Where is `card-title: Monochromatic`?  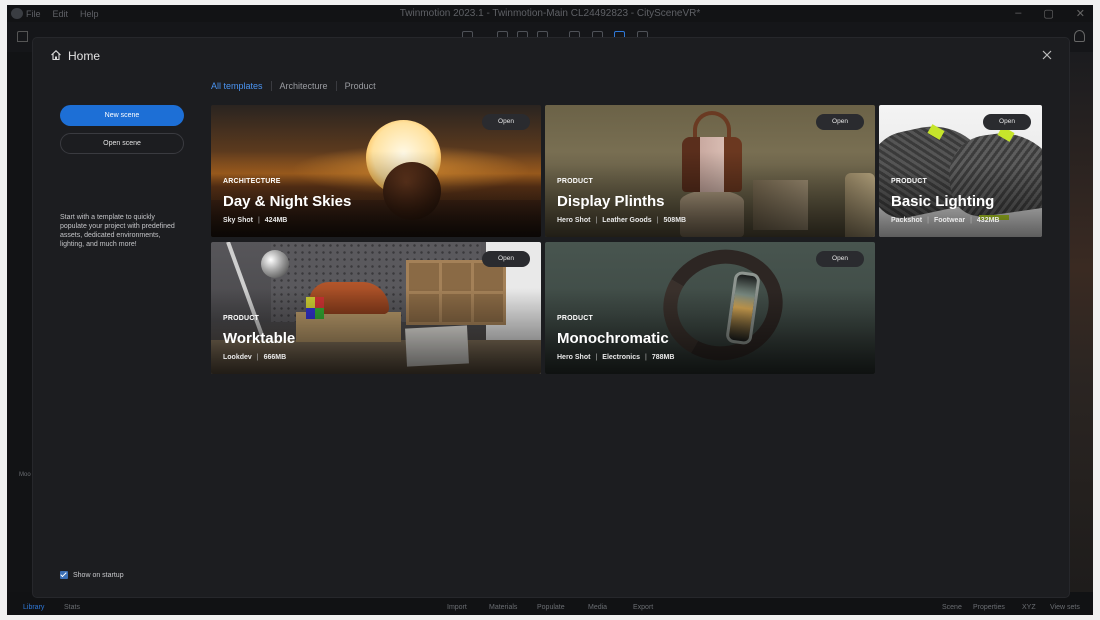
card-title: Monochromatic is located at coordinates (613, 338).